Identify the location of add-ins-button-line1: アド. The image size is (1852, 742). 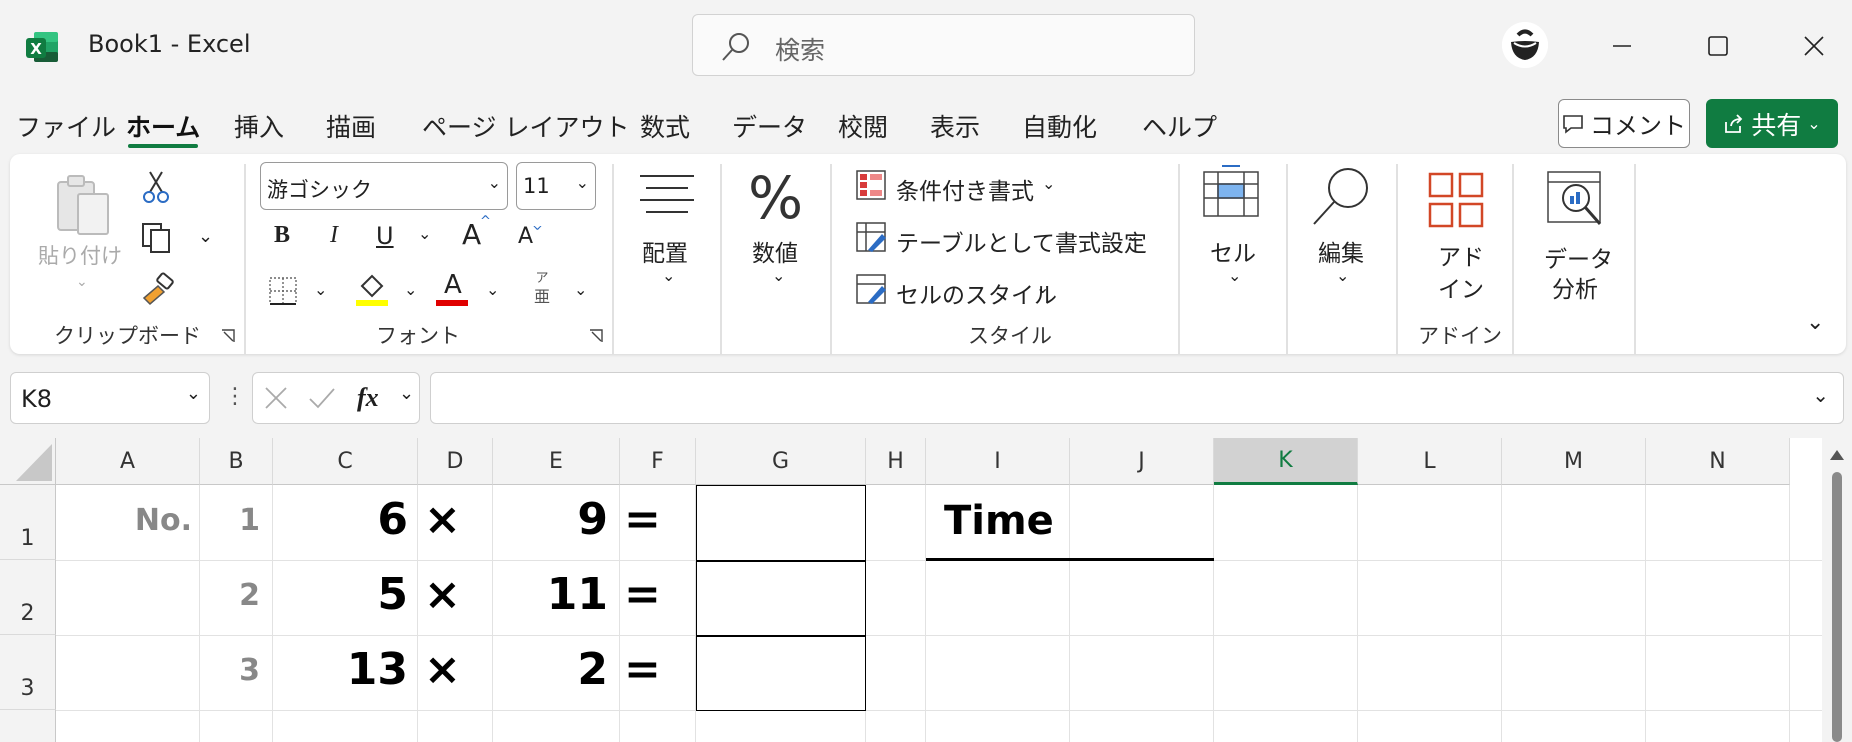
(1461, 255).